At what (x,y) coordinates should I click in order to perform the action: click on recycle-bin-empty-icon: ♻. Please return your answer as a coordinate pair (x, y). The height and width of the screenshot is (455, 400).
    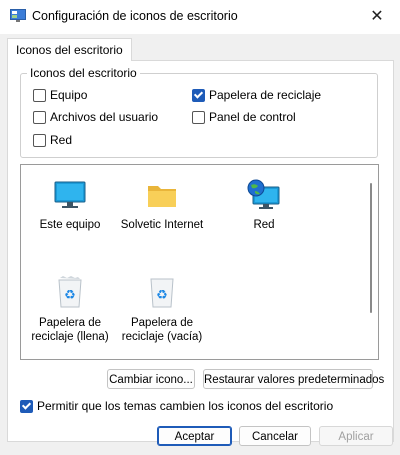
    Looking at the image, I should click on (162, 292).